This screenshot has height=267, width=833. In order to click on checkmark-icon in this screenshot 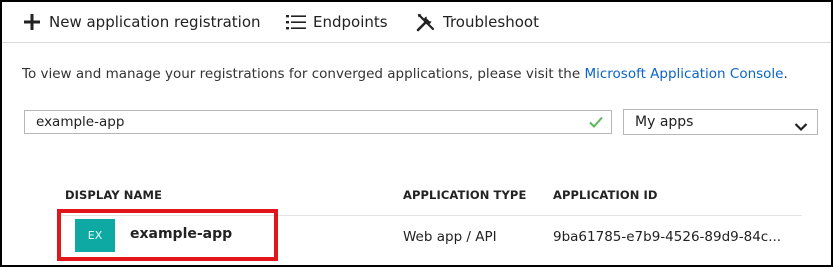, I will do `click(596, 122)`.